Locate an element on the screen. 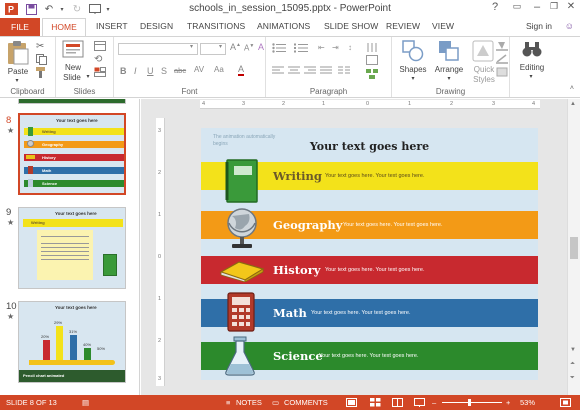  smartart-icon is located at coordinates (372, 75).